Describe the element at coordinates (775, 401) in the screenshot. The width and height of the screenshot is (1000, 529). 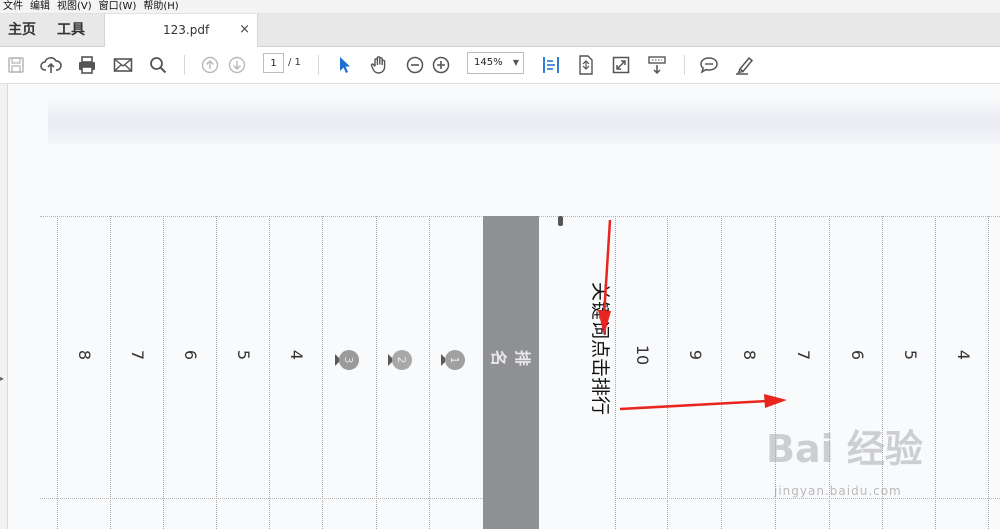
I see `annotation-arrowhead-right` at that location.